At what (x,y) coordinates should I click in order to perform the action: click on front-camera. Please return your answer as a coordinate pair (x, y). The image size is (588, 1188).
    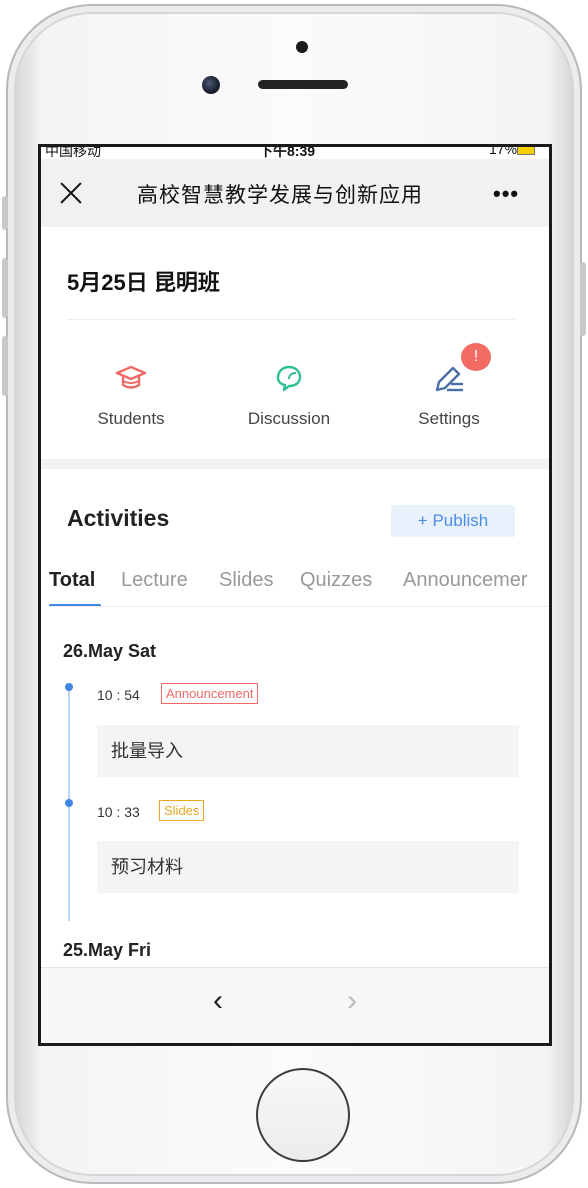
    Looking at the image, I should click on (211, 85).